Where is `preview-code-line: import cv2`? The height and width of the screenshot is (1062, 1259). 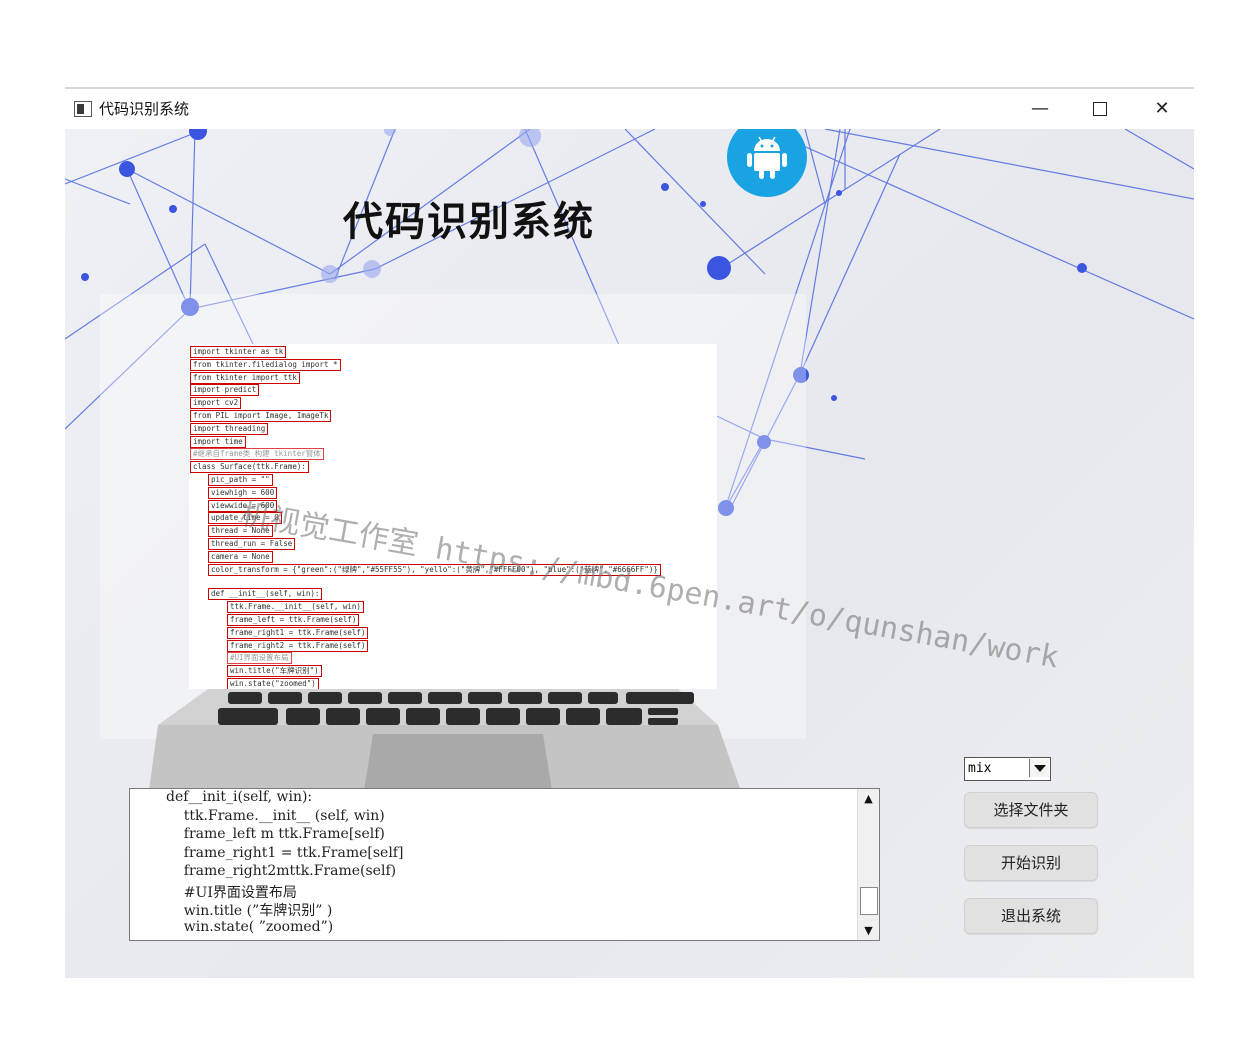 preview-code-line: import cv2 is located at coordinates (216, 403).